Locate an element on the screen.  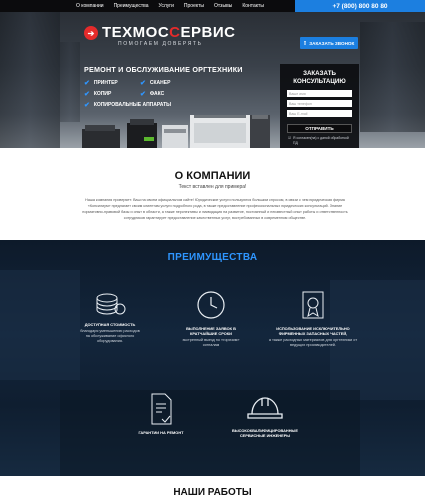
advantage-item: ГАРАНТИИ НА РЕМОНТ is located at coordinates (161, 413).